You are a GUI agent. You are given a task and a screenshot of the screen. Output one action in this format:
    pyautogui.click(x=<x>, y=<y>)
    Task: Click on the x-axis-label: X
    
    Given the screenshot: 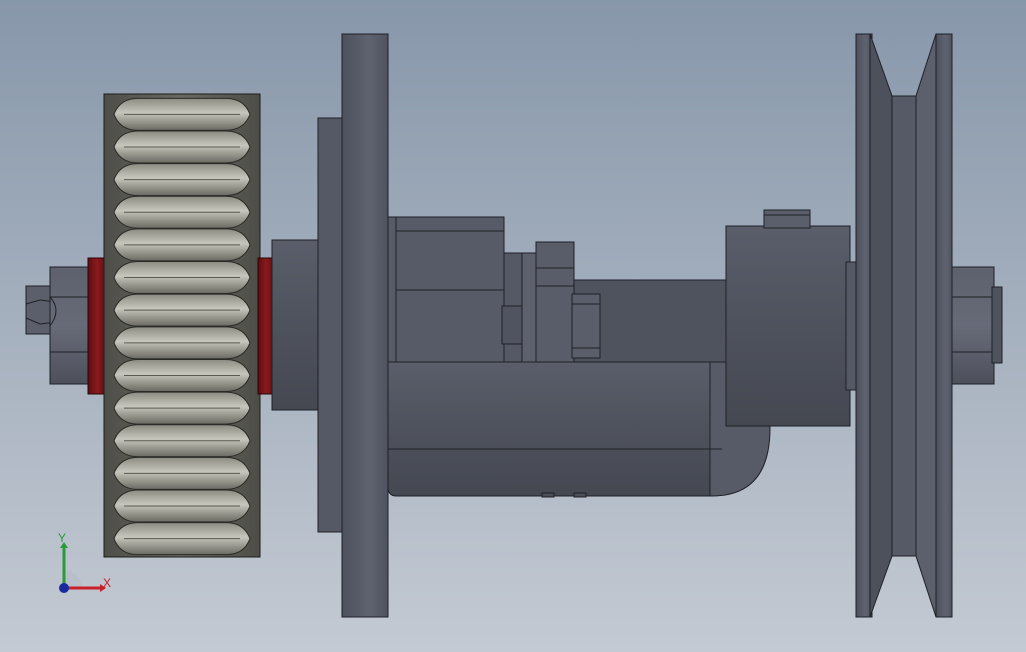 What is the action you would take?
    pyautogui.click(x=107, y=583)
    